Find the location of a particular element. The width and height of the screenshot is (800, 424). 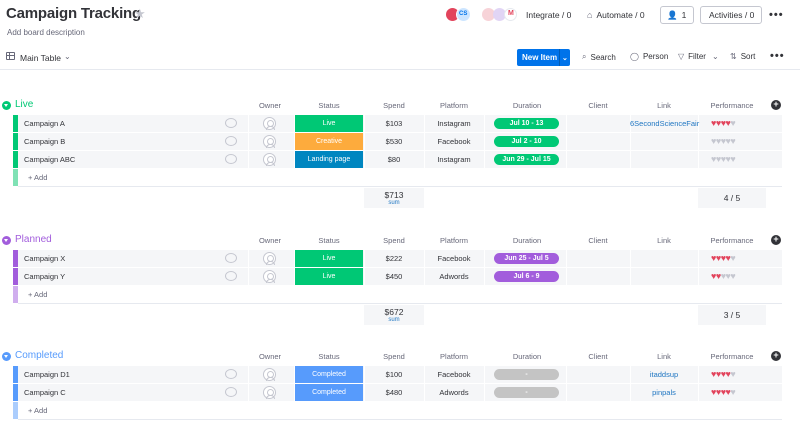

link-cell: 6SecondScienceFair is located at coordinates (664, 123).